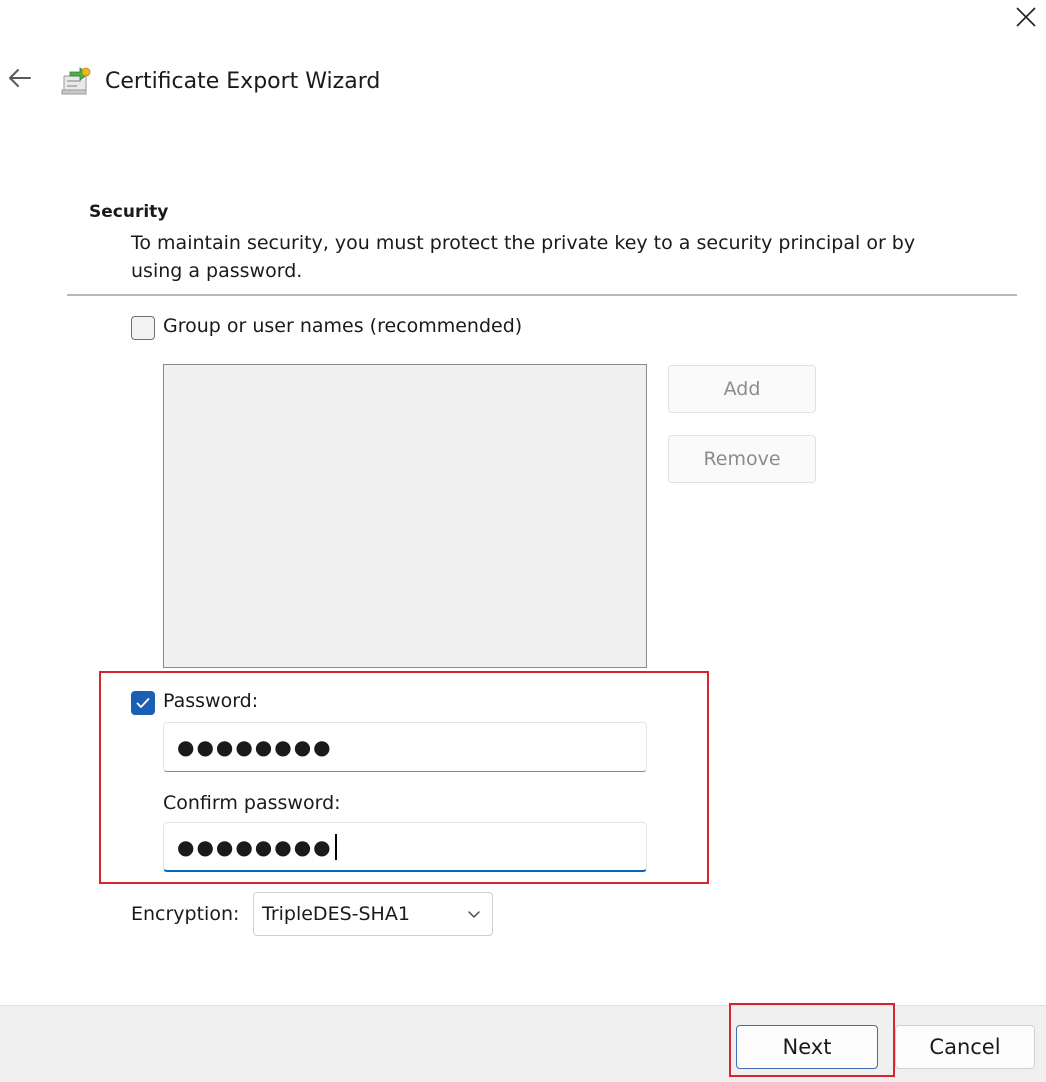 This screenshot has width=1046, height=1082. Describe the element at coordinates (807, 1047) in the screenshot. I see `next-button: Next` at that location.